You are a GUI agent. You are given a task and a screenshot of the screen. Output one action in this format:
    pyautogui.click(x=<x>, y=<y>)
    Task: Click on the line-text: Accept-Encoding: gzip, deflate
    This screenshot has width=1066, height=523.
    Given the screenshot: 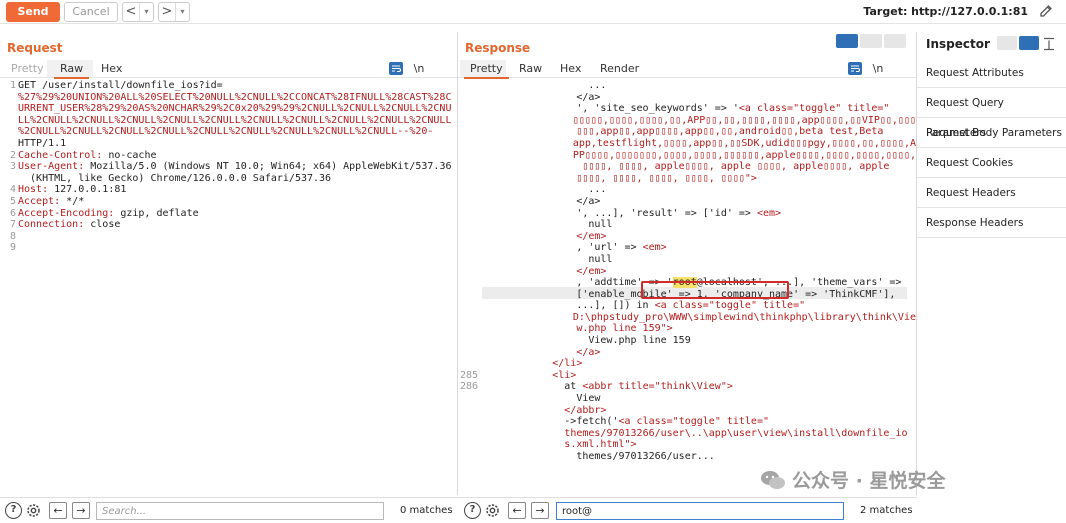 What is the action you would take?
    pyautogui.click(x=108, y=214)
    